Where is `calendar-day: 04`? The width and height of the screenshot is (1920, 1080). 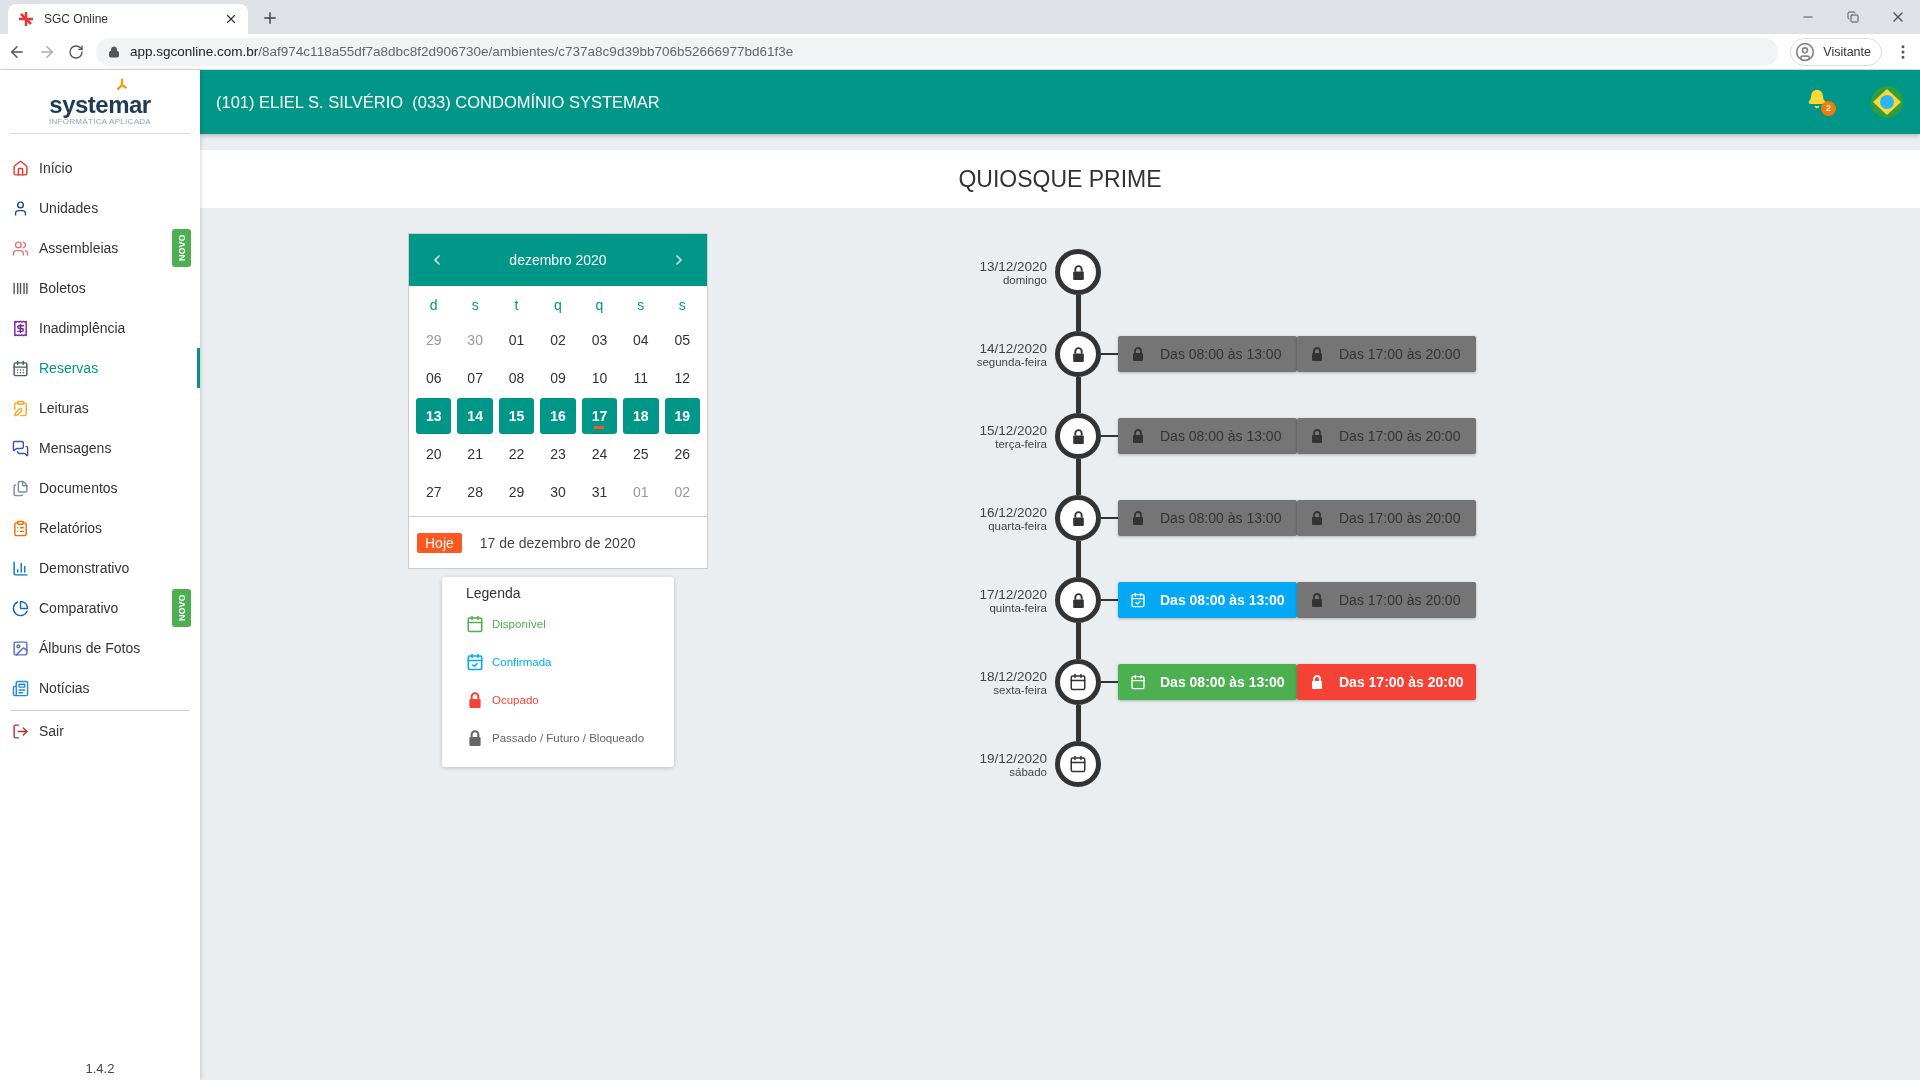 calendar-day: 04 is located at coordinates (641, 340).